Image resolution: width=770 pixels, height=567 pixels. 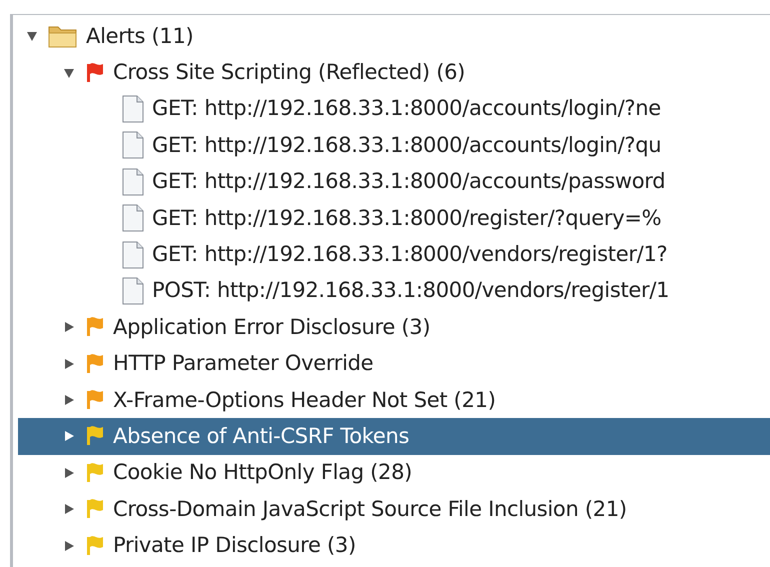 What do you see at coordinates (407, 145) in the screenshot?
I see `tree-label: GET: http://192.168.33.1:8000/accounts/login/?qu` at bounding box center [407, 145].